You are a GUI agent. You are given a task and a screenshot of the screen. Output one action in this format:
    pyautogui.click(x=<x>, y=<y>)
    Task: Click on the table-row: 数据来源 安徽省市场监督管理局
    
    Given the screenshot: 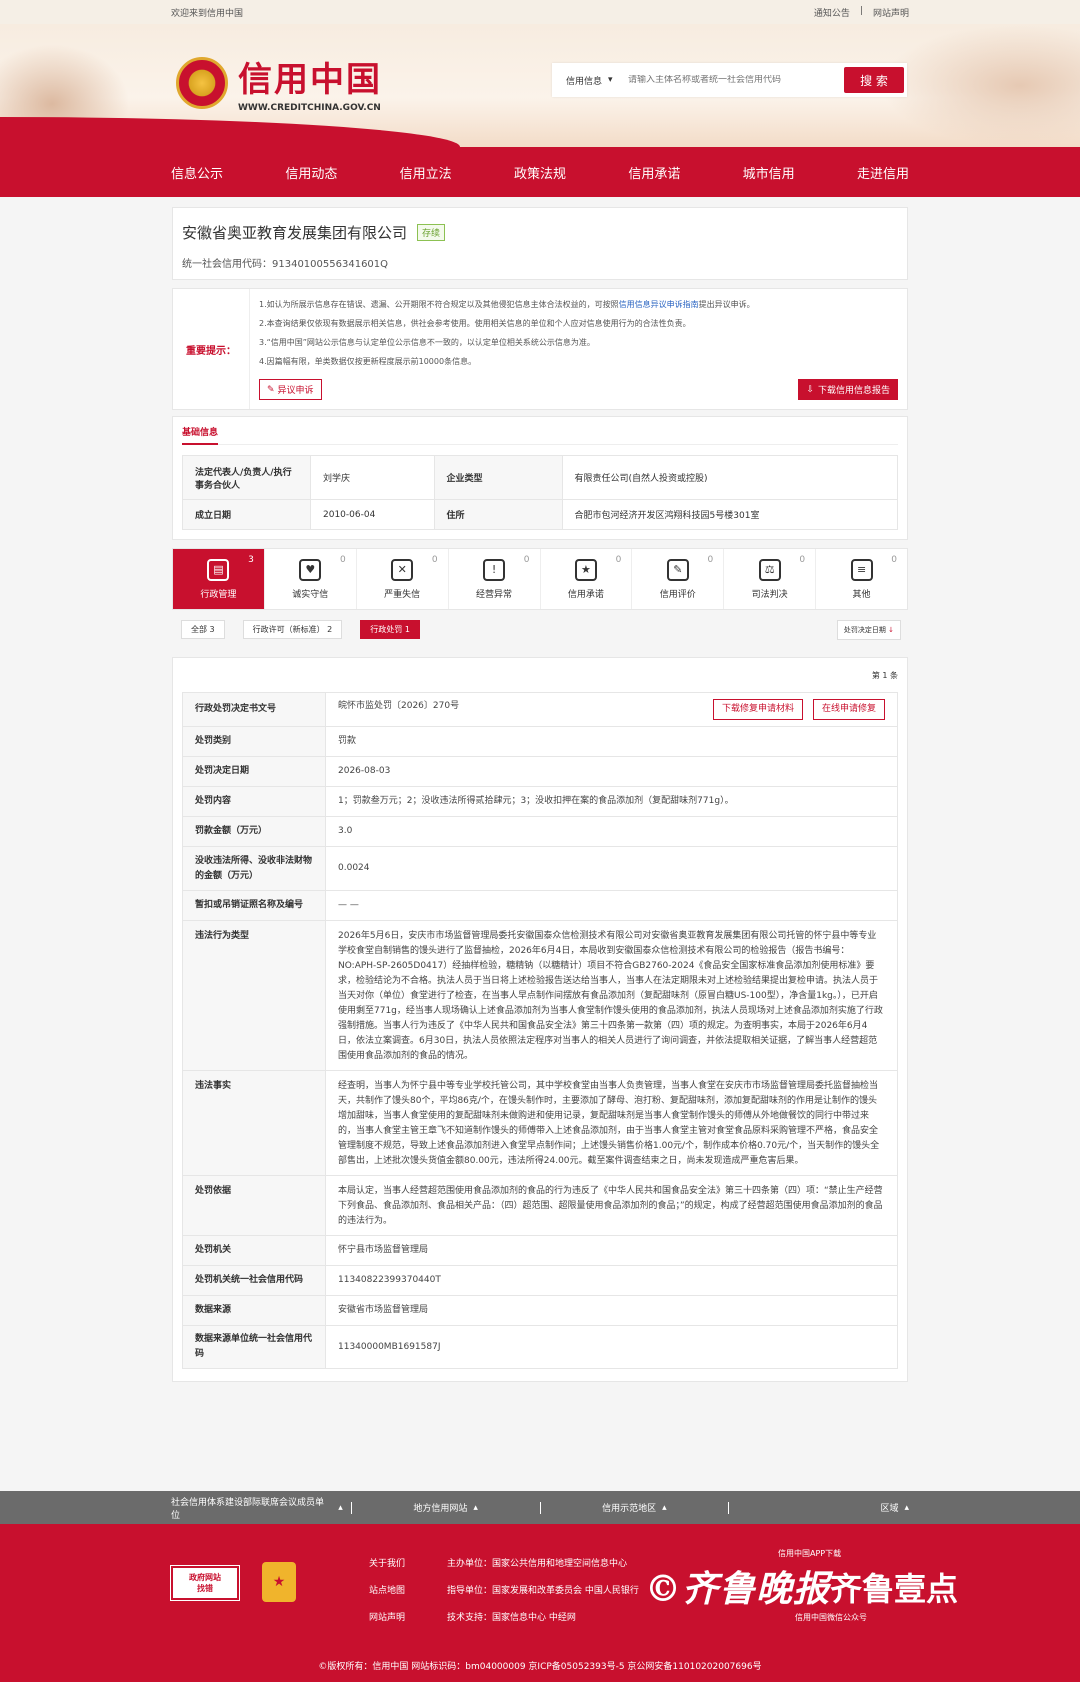 What is the action you would take?
    pyautogui.click(x=540, y=1310)
    